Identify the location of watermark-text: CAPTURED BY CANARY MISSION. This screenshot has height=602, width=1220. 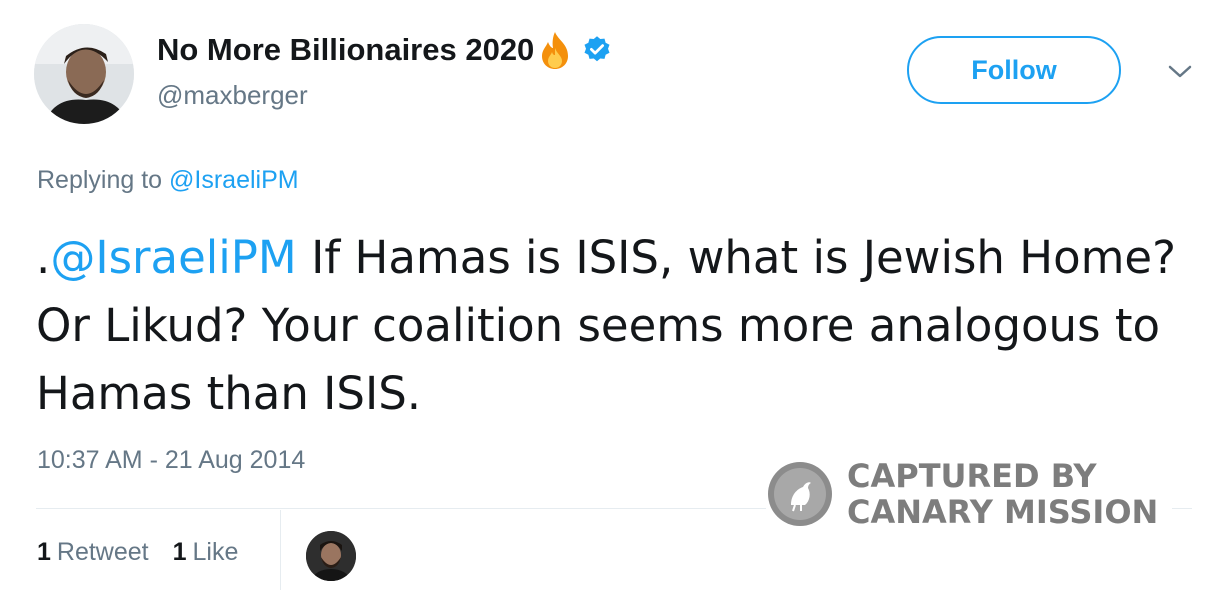
(1002, 494).